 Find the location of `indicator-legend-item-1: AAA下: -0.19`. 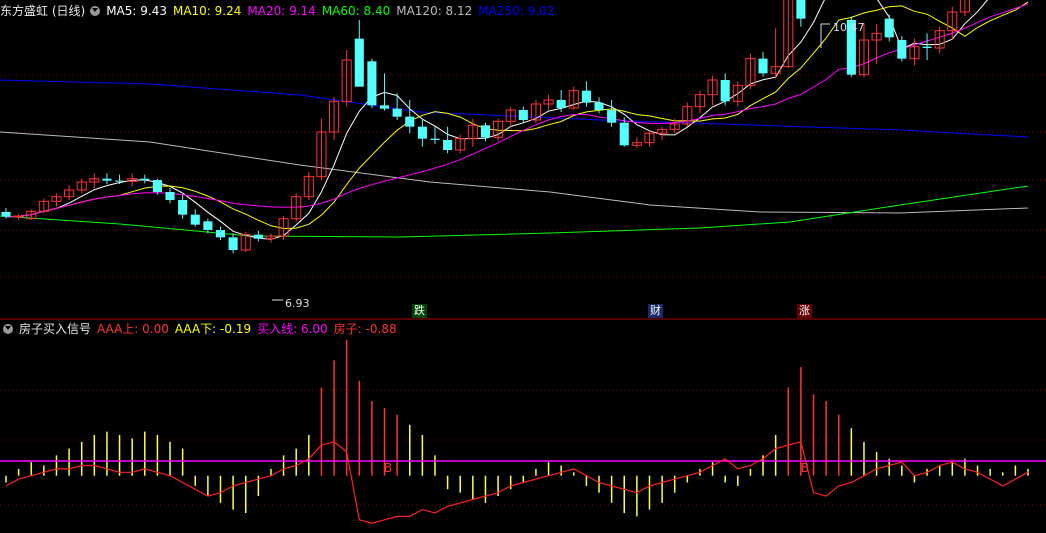

indicator-legend-item-1: AAA下: -0.19 is located at coordinates (213, 329).